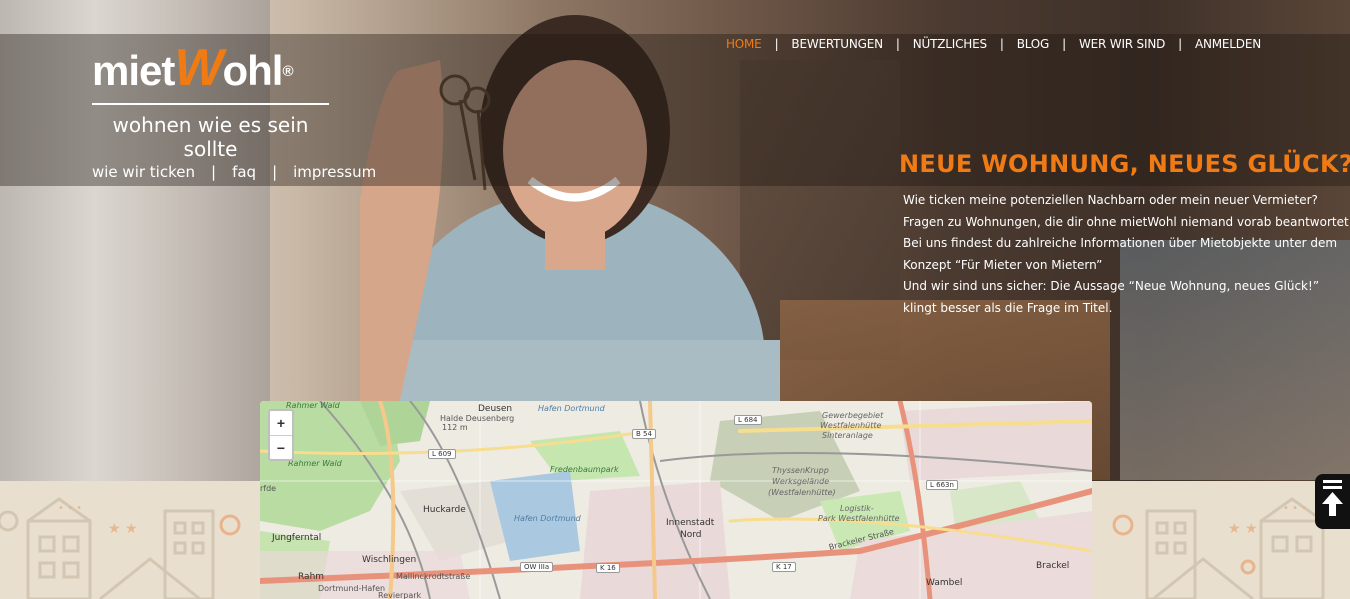 The image size is (1350, 599). Describe the element at coordinates (690, 523) in the screenshot. I see `map-label-innenstadt: Innenstadt` at that location.